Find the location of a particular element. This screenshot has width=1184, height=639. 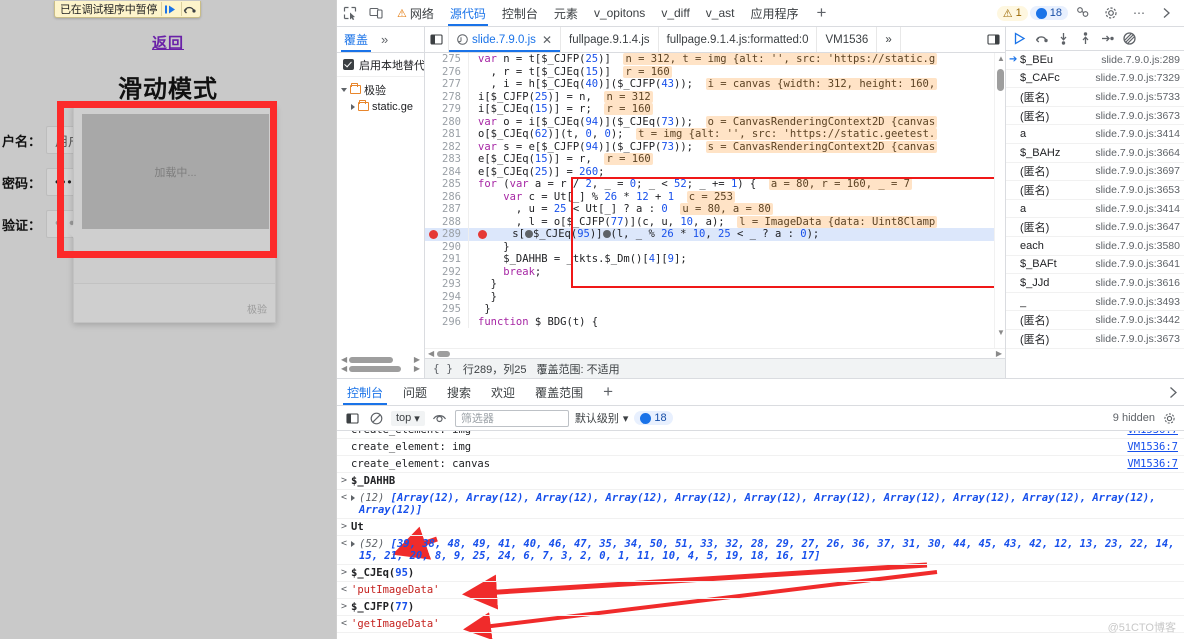

close-devtools-icon is located at coordinates (1167, 13).